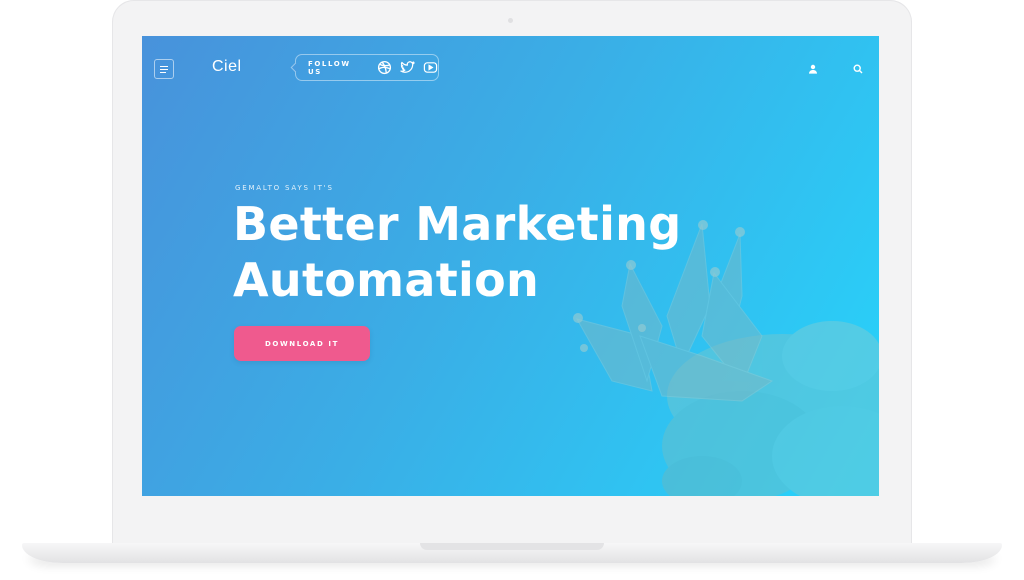  I want to click on site-logo: Ciel, so click(227, 67).